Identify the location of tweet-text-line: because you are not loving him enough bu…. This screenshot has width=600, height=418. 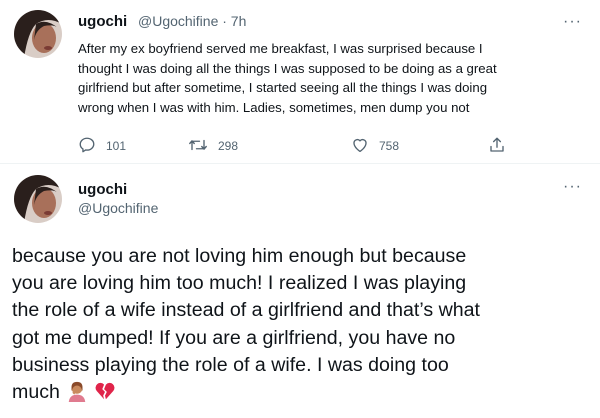
(239, 256).